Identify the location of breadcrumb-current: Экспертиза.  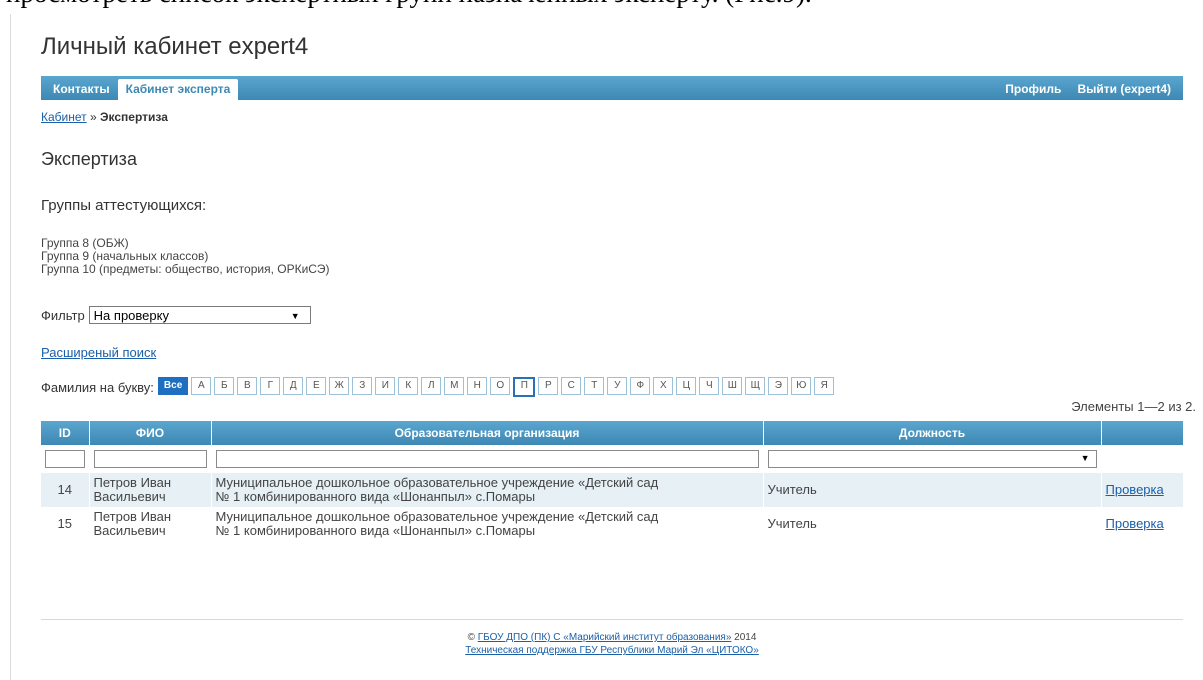
(133, 117).